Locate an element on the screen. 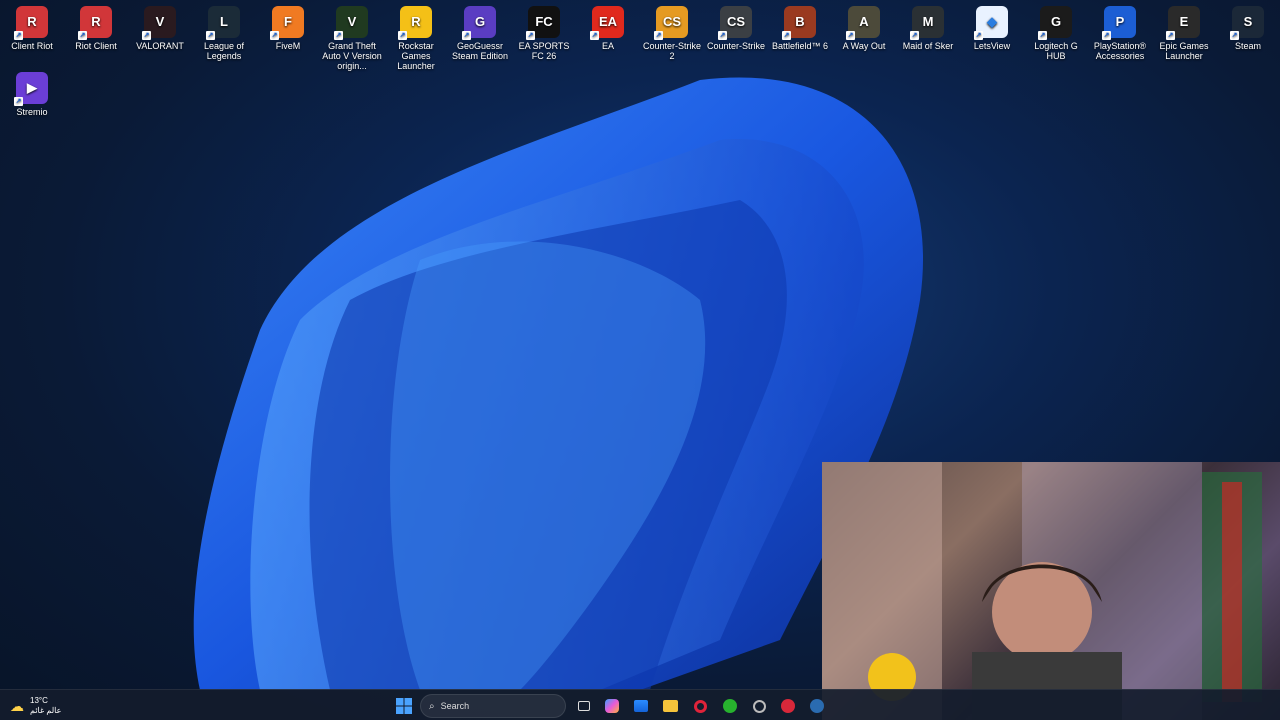 The width and height of the screenshot is (1280, 720). desktop-icon-label: FiveM is located at coordinates (288, 46).